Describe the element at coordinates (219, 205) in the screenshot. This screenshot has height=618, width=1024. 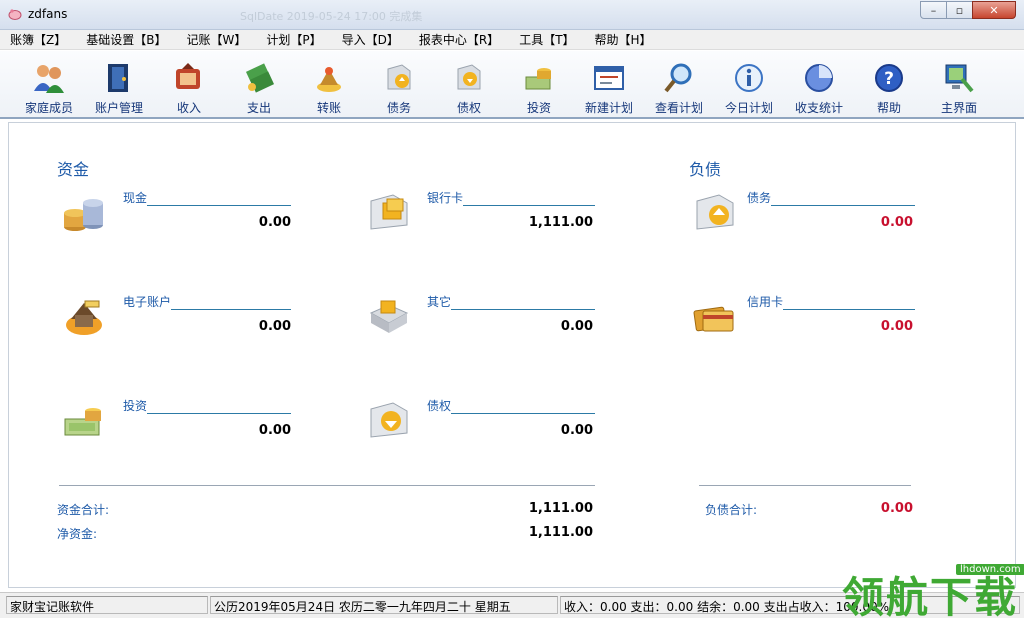
I see `cash-underline` at that location.